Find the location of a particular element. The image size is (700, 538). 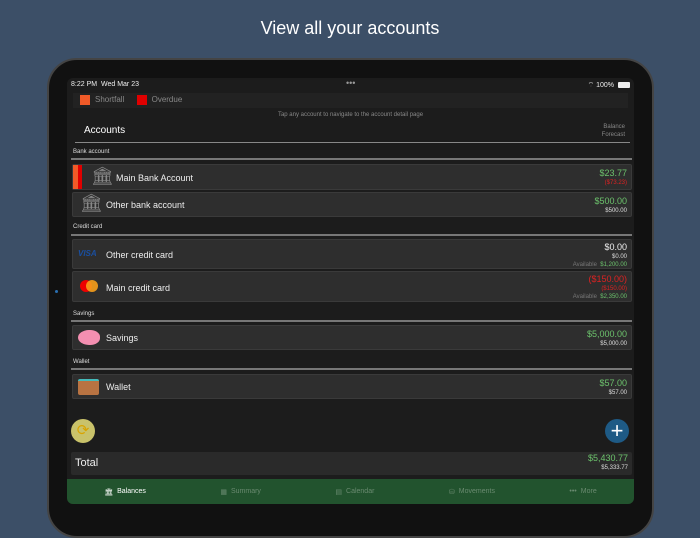

balance: $5,000.00 is located at coordinates (606, 334).